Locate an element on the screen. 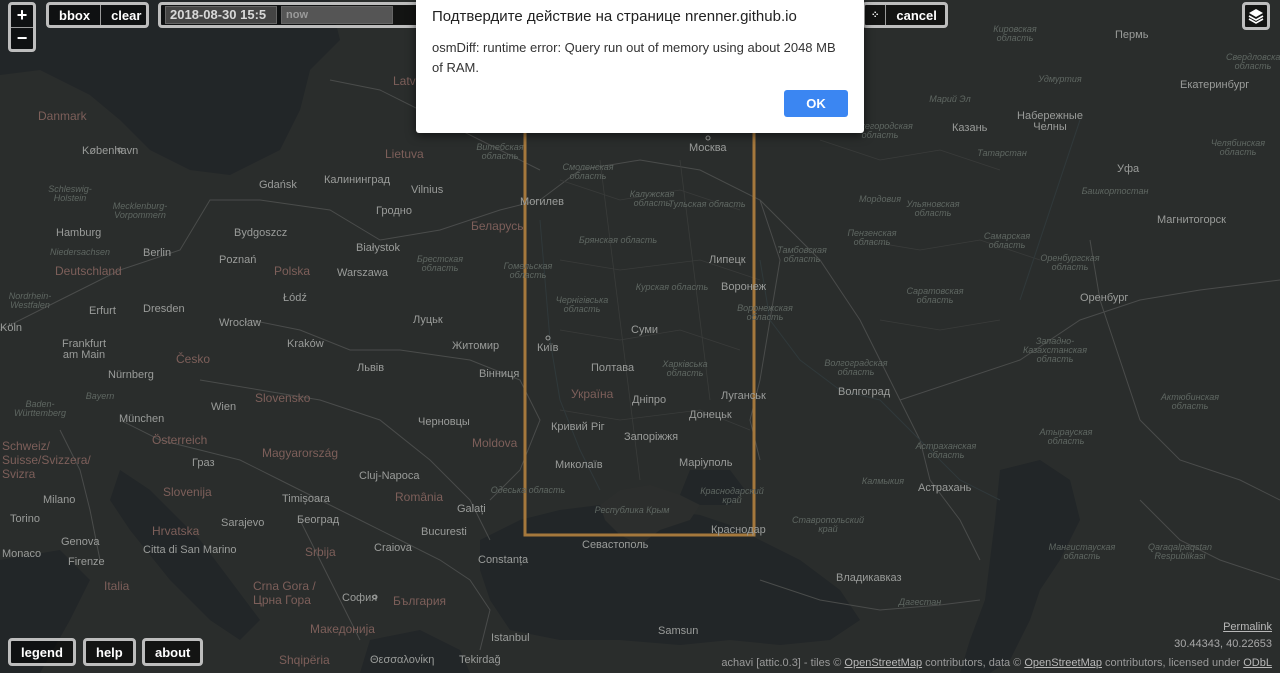 The height and width of the screenshot is (673, 1280). country-label: Lietuva is located at coordinates (404, 154).